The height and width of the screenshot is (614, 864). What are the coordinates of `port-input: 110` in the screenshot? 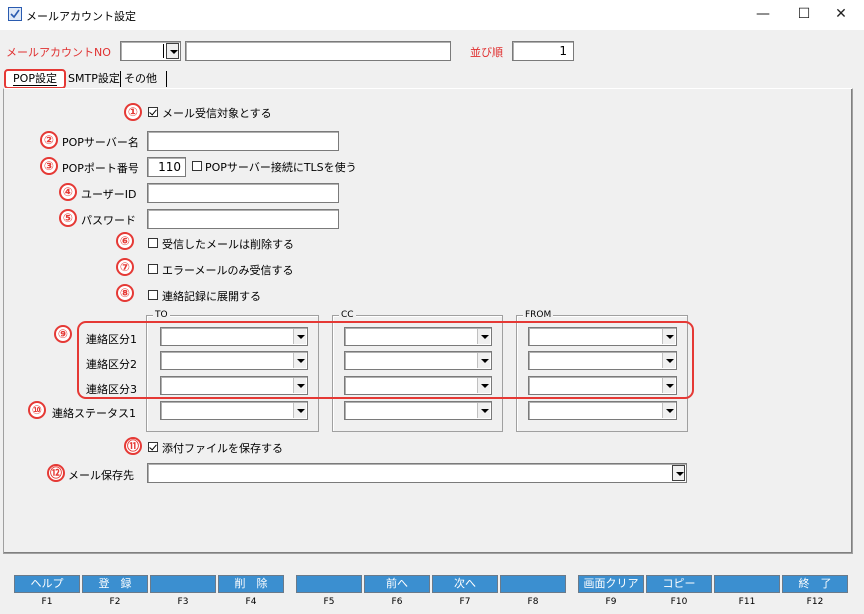 It's located at (166, 167).